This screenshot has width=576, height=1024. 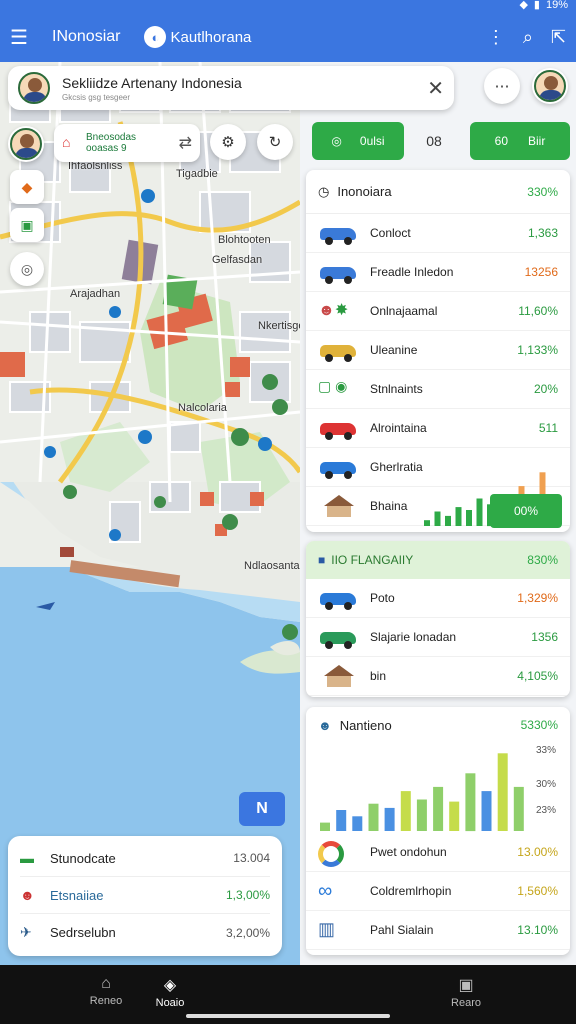 What do you see at coordinates (34, 88) in the screenshot?
I see `avatar` at bounding box center [34, 88].